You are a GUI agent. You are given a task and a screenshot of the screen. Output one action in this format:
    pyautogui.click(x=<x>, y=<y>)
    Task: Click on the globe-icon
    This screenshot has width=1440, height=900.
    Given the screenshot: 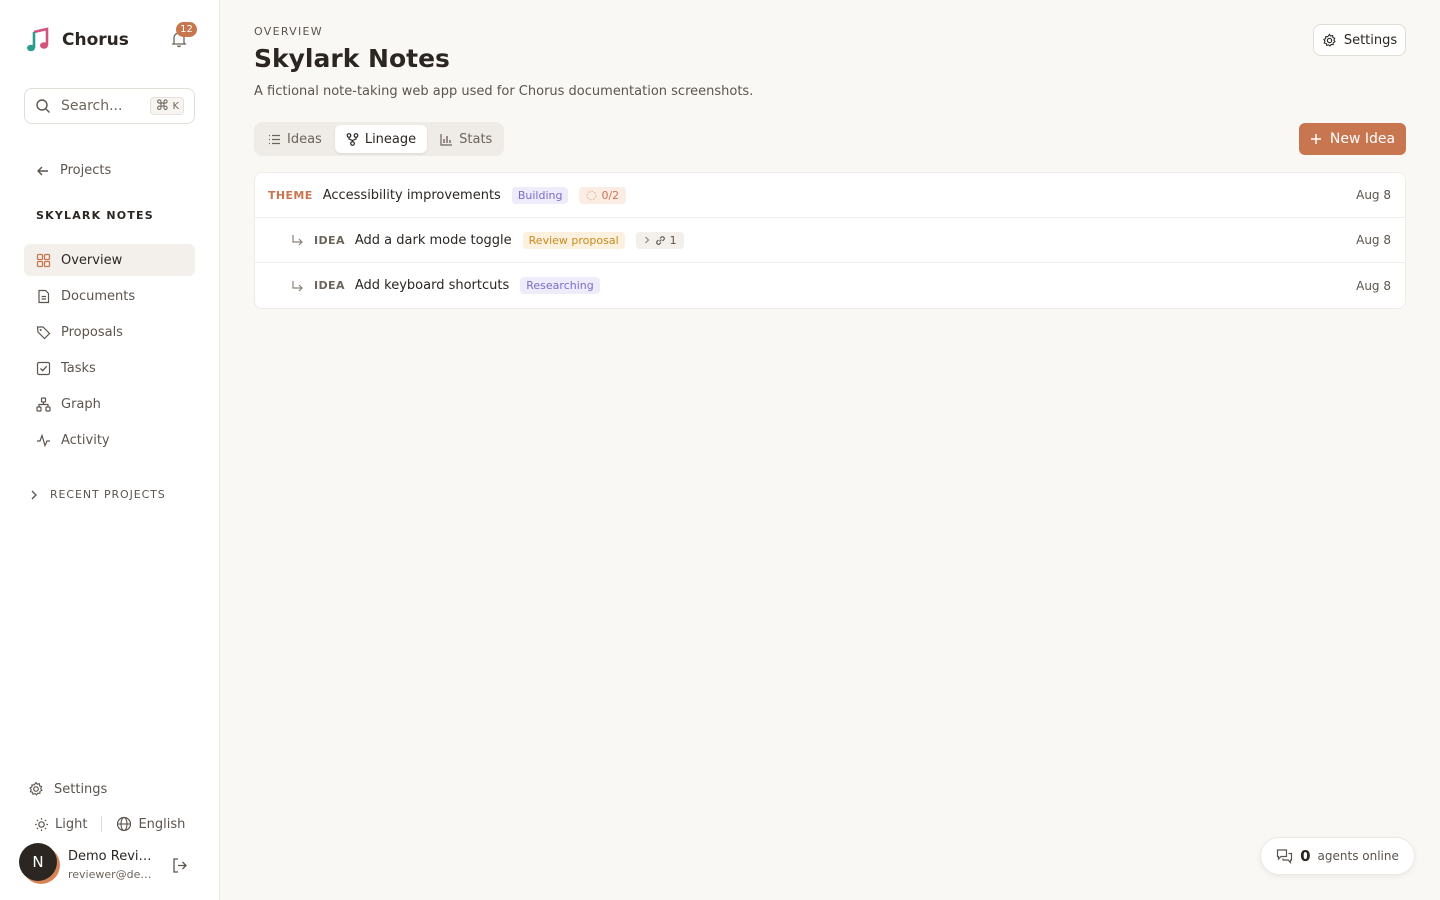 What is the action you would take?
    pyautogui.click(x=124, y=824)
    